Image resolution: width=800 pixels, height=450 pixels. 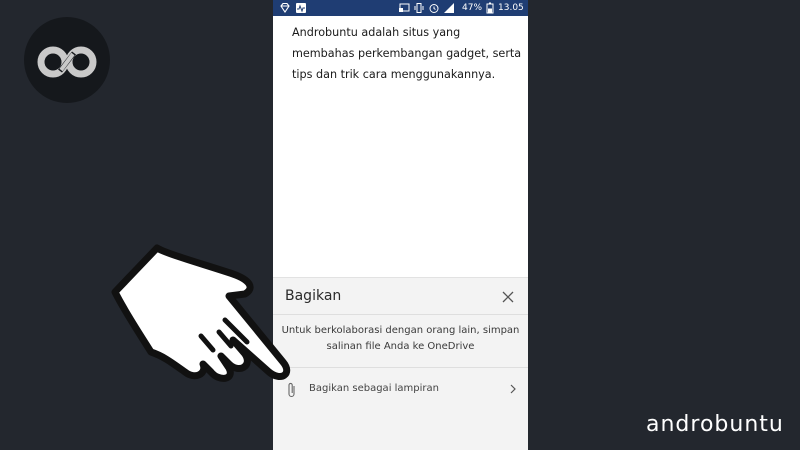 I want to click on close-icon, so click(x=508, y=297).